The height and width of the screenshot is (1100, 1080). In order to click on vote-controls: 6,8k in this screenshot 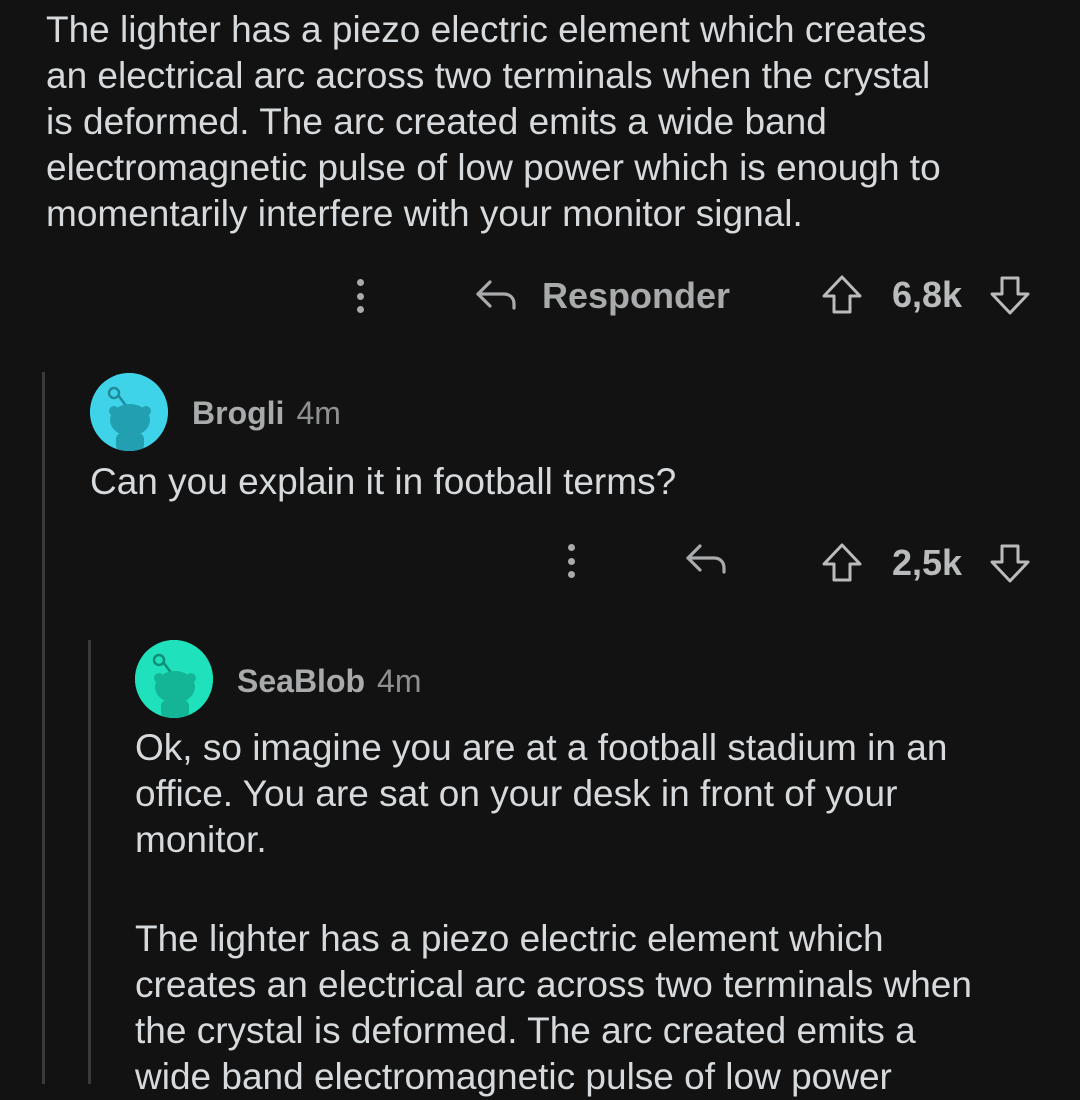, I will do `click(926, 295)`.